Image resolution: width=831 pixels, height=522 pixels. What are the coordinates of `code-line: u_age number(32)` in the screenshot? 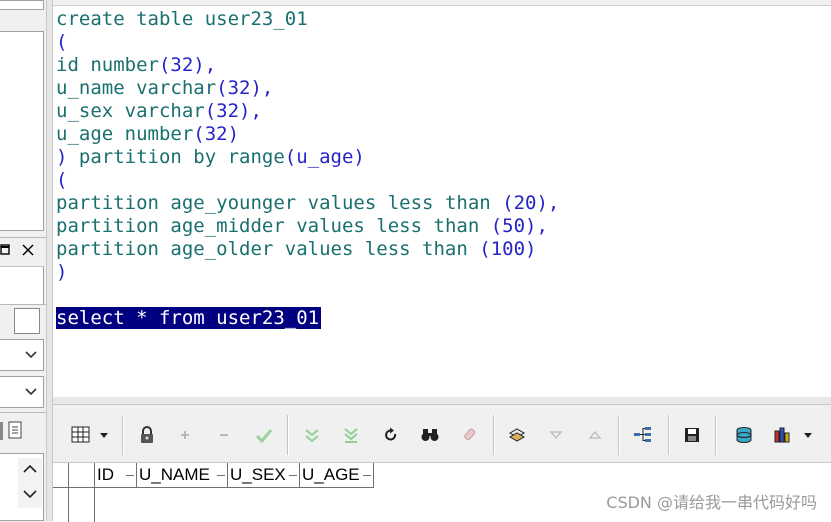 It's located at (147, 134).